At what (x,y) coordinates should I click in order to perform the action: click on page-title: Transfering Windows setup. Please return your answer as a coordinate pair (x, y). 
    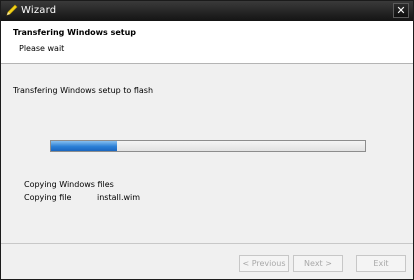
    Looking at the image, I should click on (75, 32).